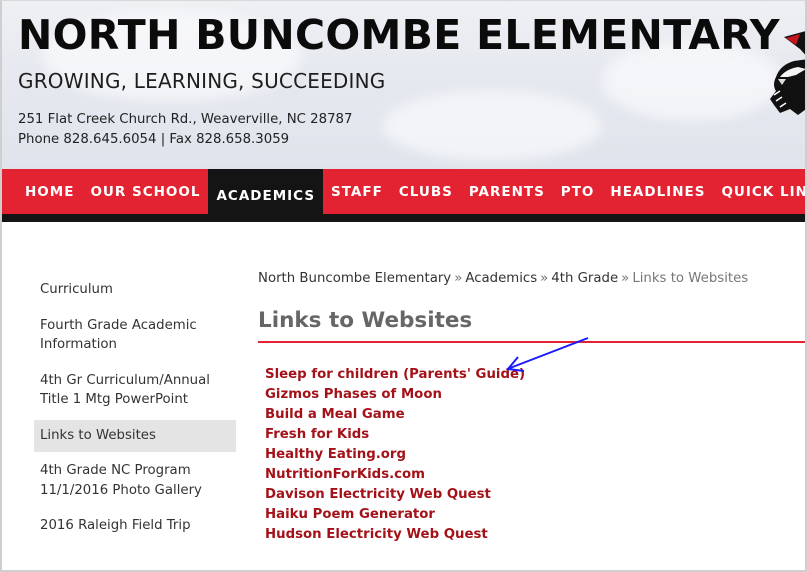 This screenshot has height=572, width=807. I want to click on sidebar-item-curriculum: Curriculum, so click(135, 290).